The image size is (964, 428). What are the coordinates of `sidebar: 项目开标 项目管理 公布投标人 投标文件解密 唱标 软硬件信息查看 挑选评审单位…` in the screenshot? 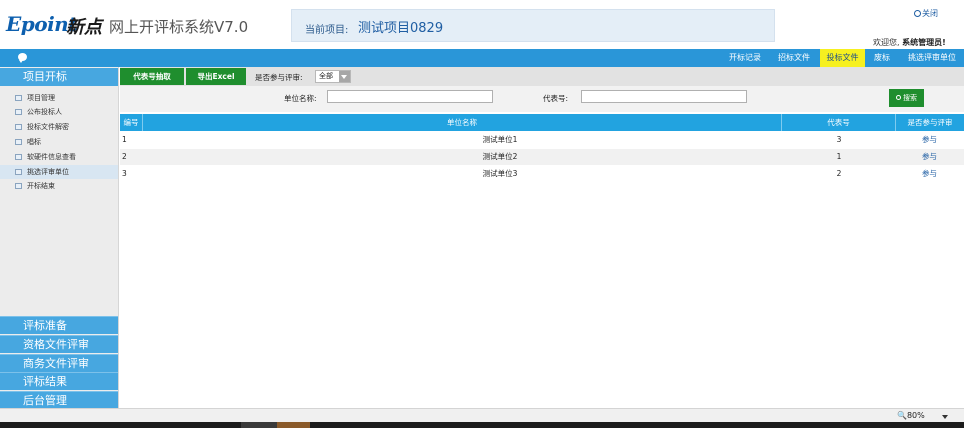 It's located at (59, 238).